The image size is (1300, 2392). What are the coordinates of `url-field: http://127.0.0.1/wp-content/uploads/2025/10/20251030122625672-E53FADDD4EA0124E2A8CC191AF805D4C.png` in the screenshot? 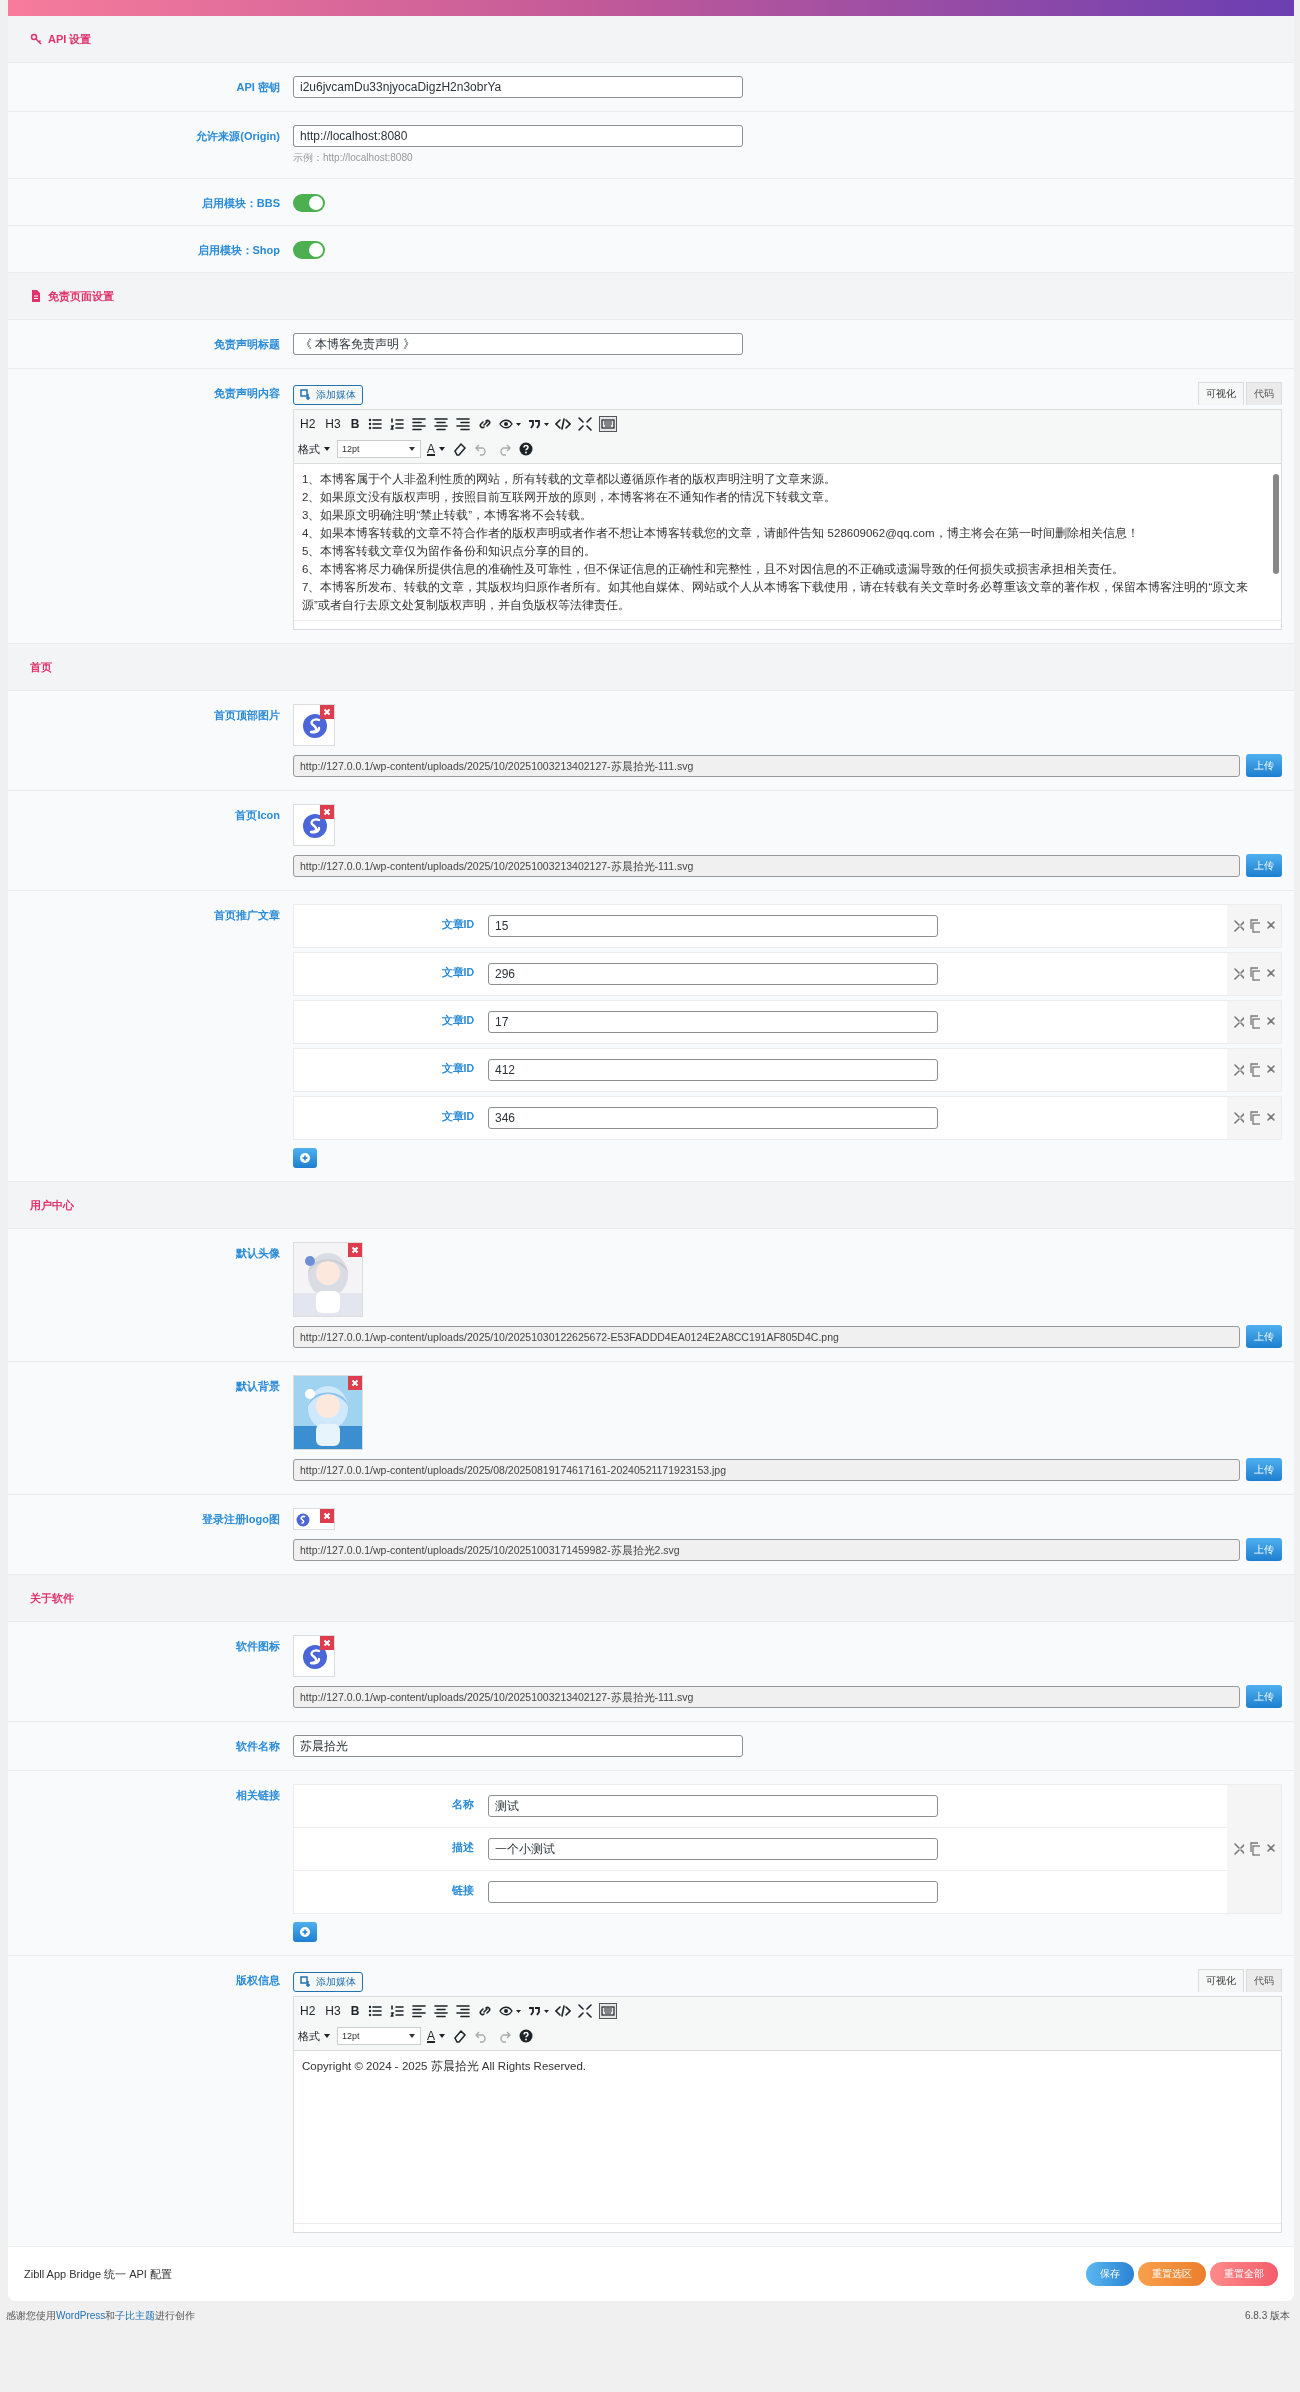 It's located at (766, 1336).